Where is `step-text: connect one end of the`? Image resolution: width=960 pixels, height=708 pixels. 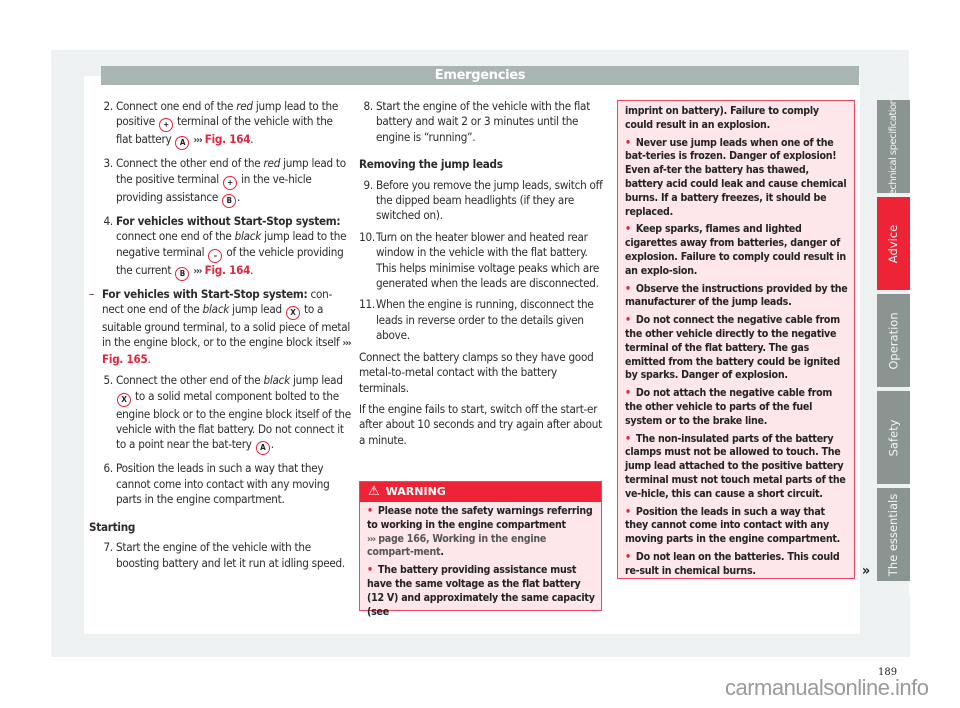 step-text: connect one end of the is located at coordinates (175, 236).